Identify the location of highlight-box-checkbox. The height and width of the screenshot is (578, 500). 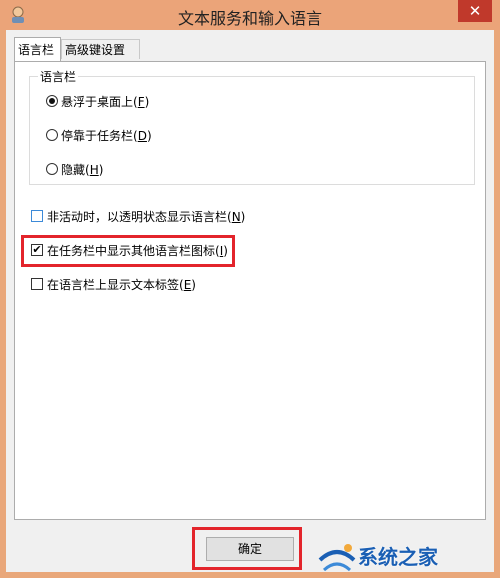
(128, 251).